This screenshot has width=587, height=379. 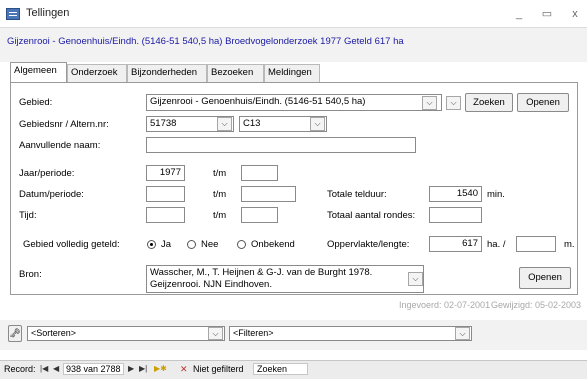 I want to click on tab-label: Algemeen, so click(x=35, y=70).